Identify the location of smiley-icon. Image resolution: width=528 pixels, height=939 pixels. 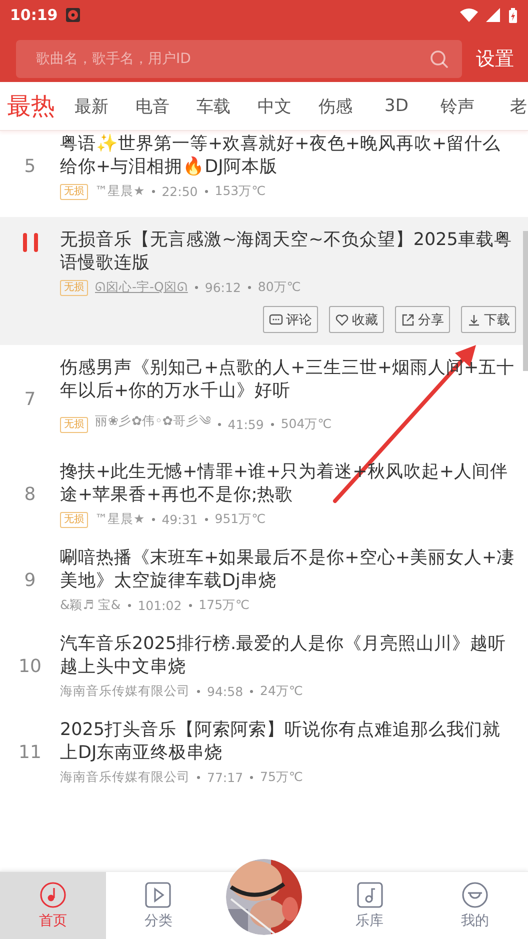
(475, 895).